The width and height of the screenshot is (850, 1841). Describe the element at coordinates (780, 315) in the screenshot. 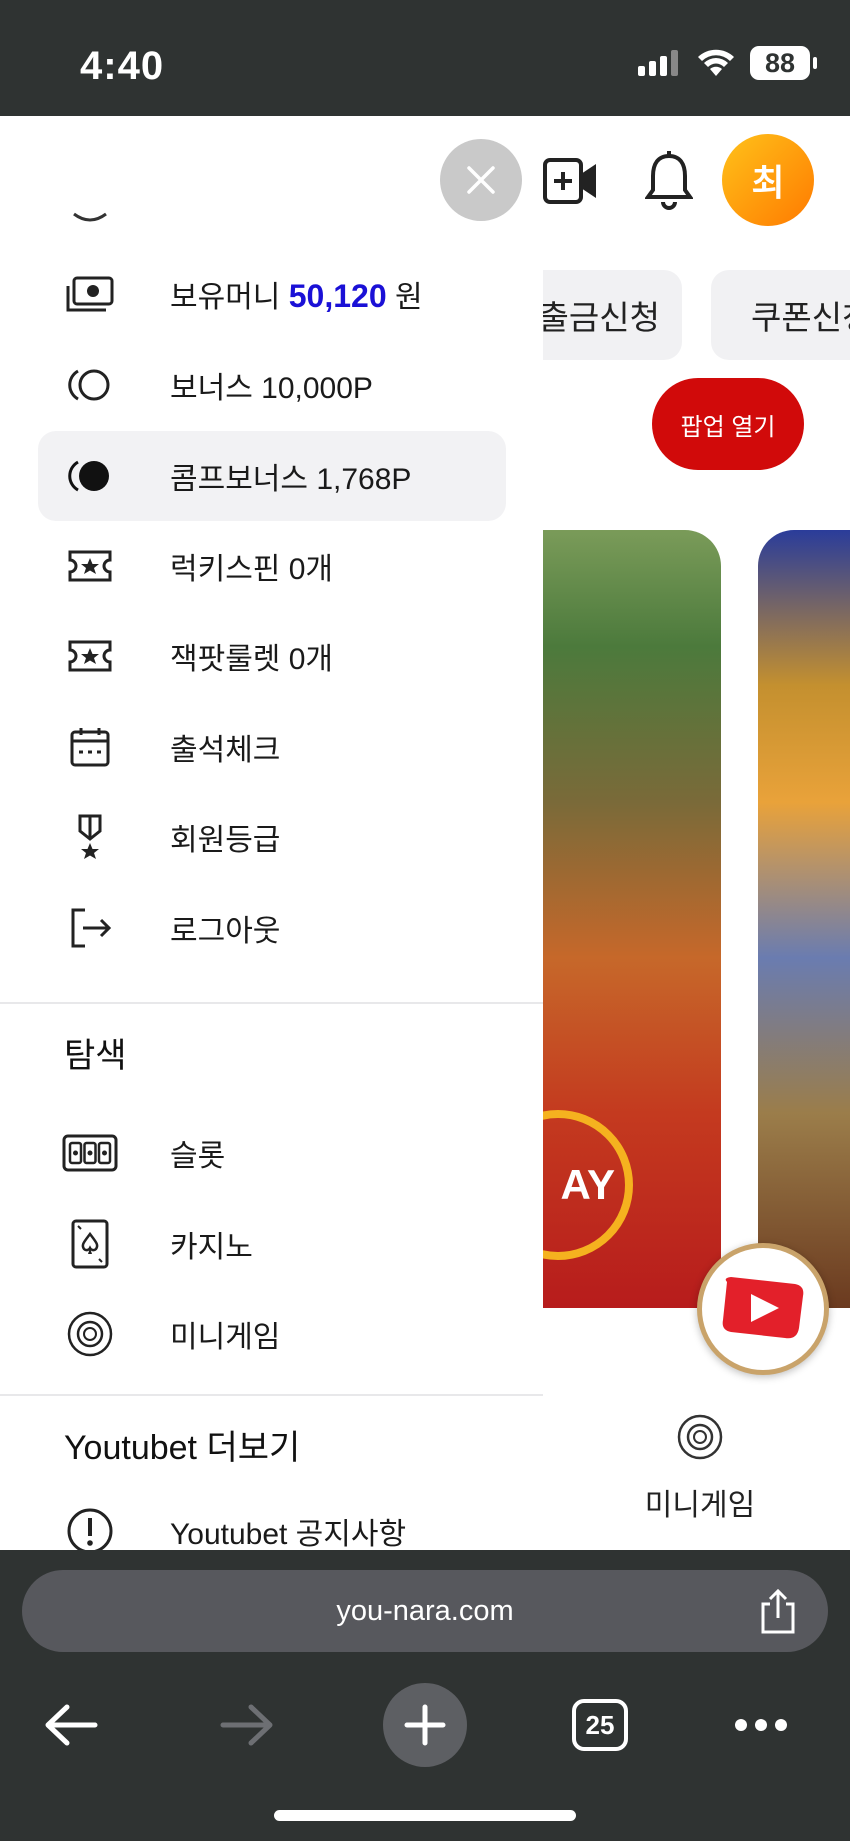

I see `coupon-request-button: 쿠폰신청` at that location.